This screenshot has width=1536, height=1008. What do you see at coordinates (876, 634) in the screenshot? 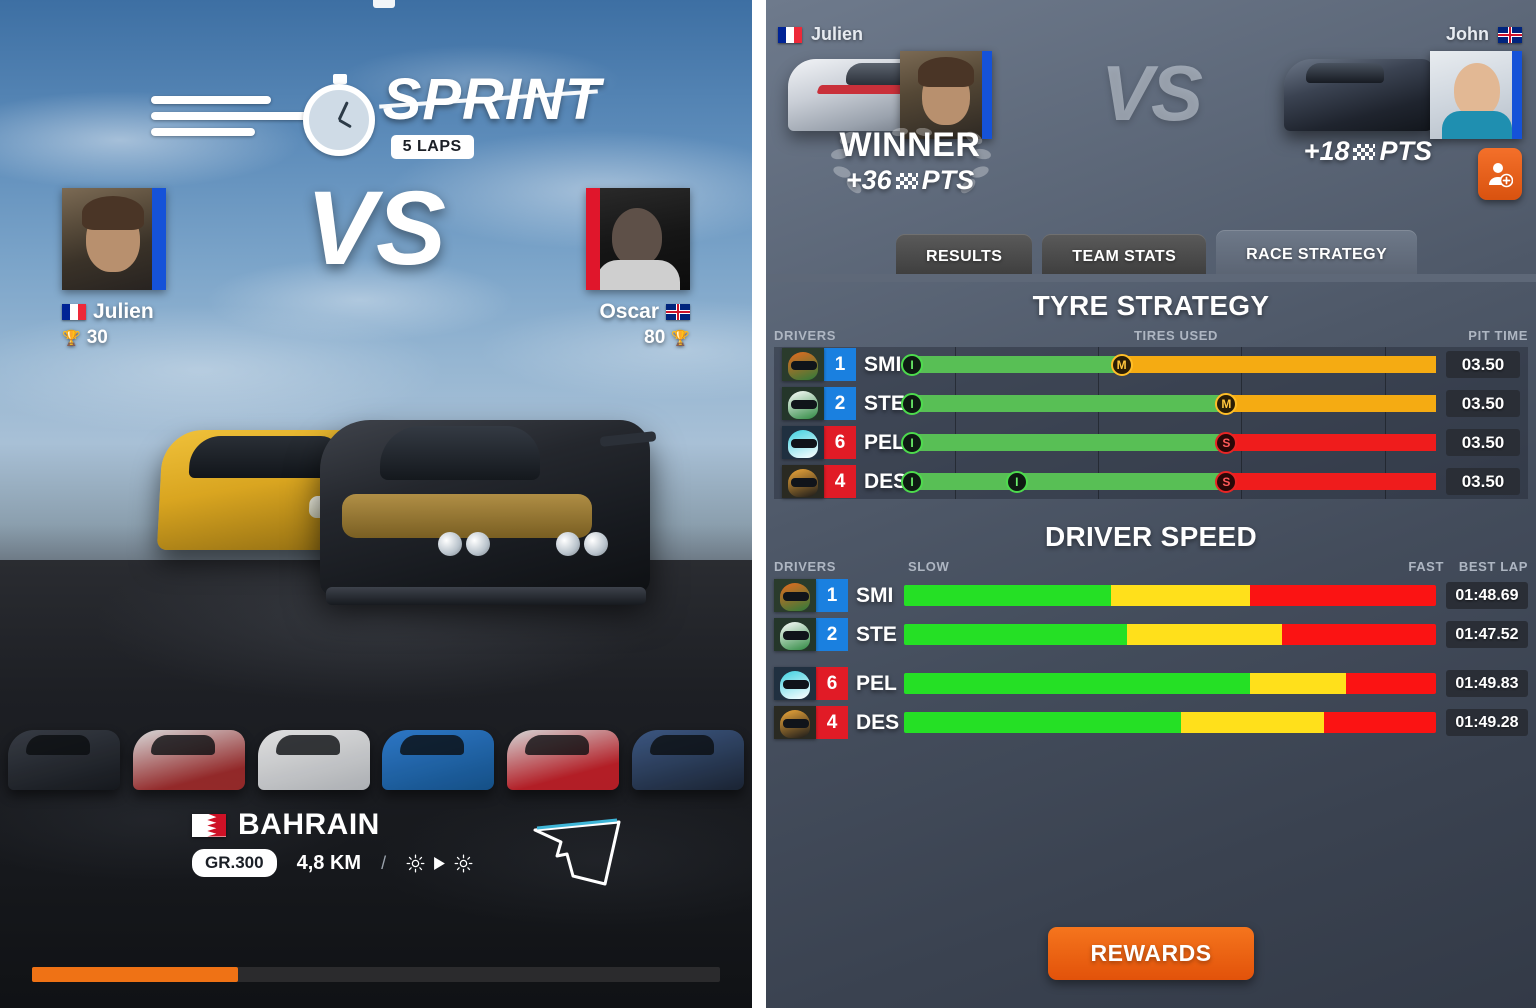
I see `driver-code: STE` at bounding box center [876, 634].